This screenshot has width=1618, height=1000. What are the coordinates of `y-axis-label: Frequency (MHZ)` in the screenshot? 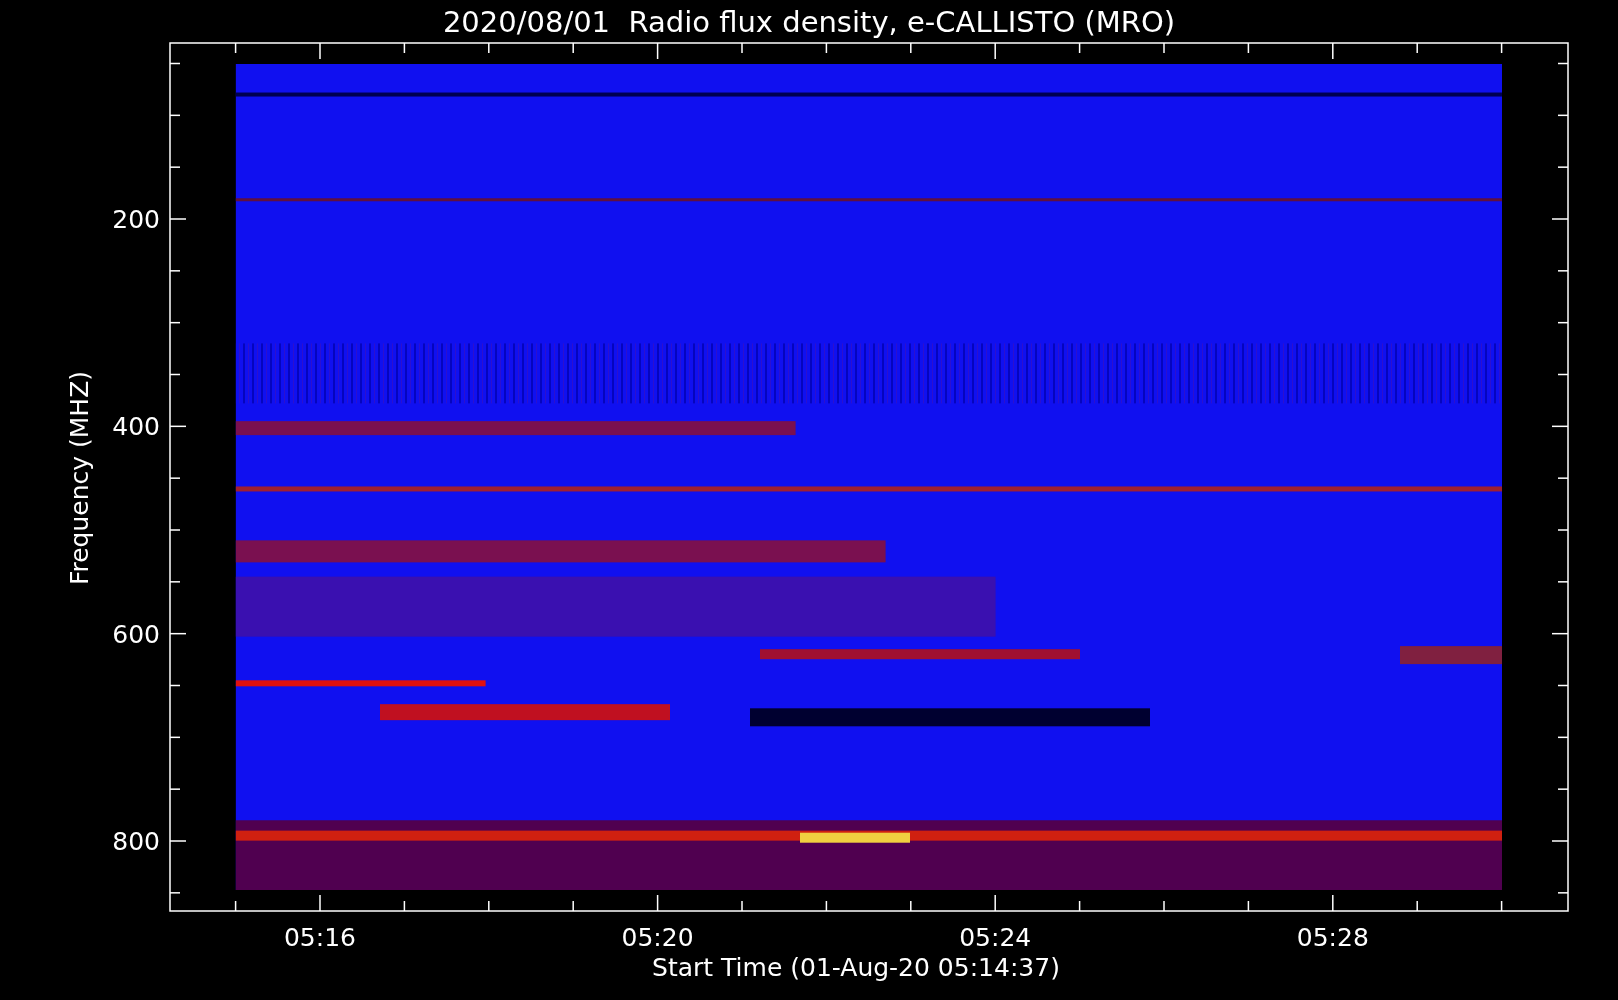 It's located at (79, 478).